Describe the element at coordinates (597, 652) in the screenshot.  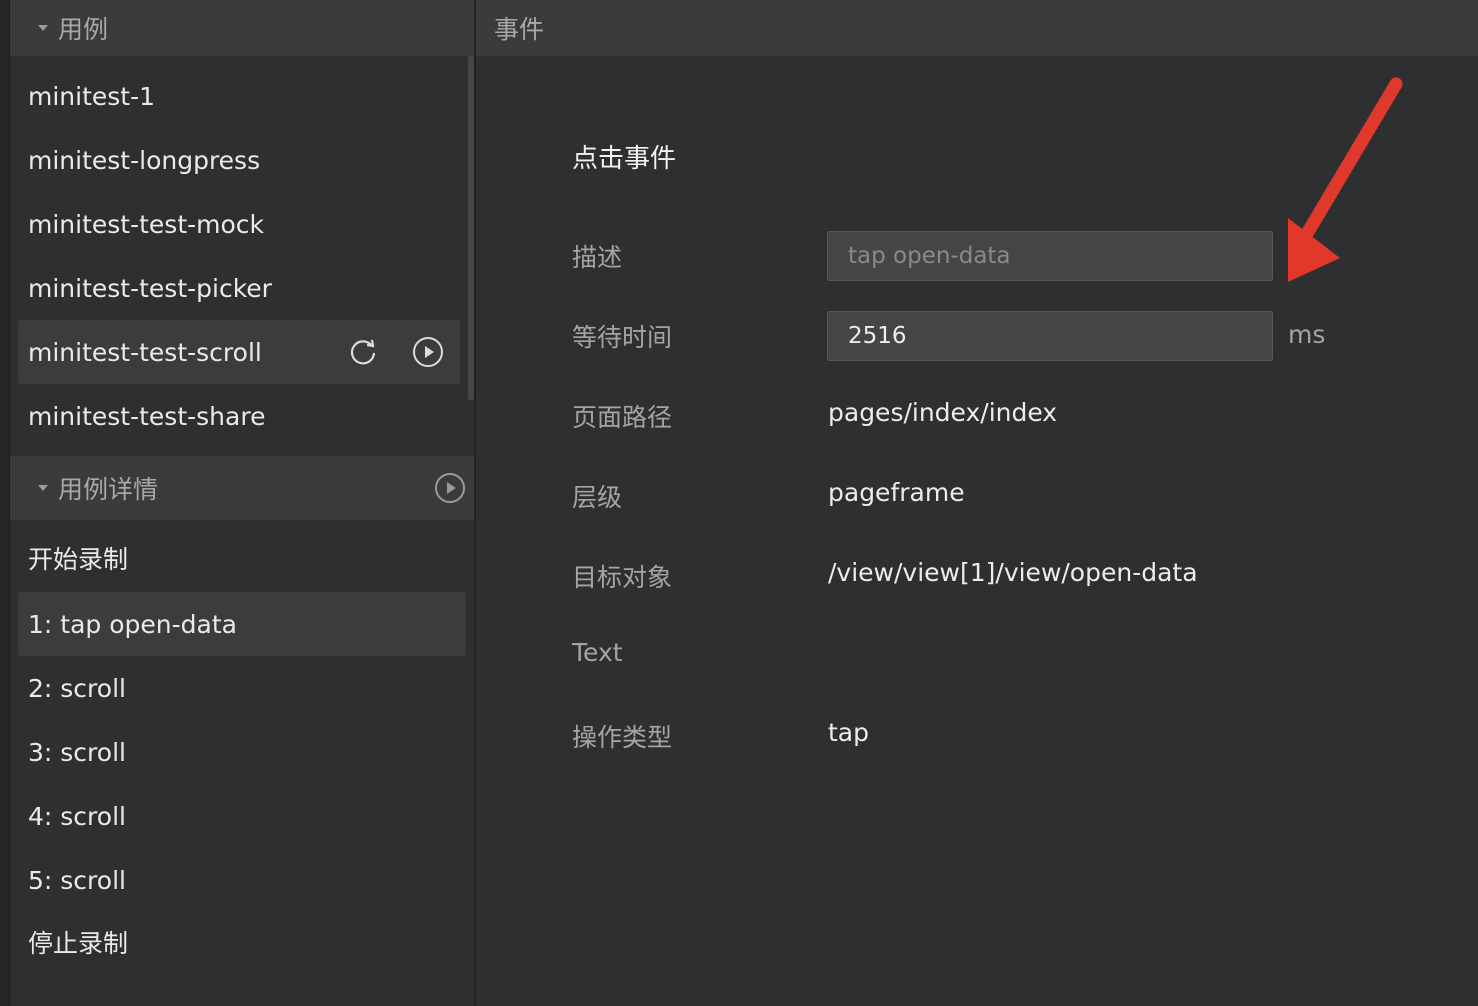
I see `text-label: Text` at that location.